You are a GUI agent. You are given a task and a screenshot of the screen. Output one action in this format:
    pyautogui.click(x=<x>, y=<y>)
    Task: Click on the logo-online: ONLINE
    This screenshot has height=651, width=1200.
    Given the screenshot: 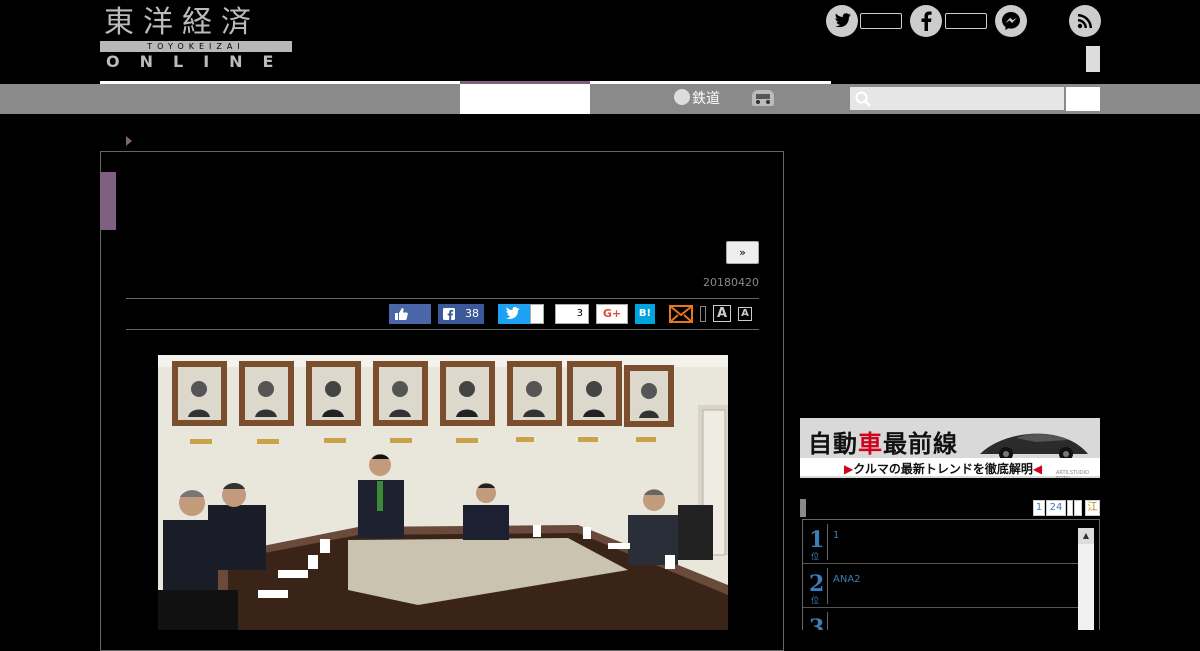 What is the action you would take?
    pyautogui.click(x=200, y=61)
    